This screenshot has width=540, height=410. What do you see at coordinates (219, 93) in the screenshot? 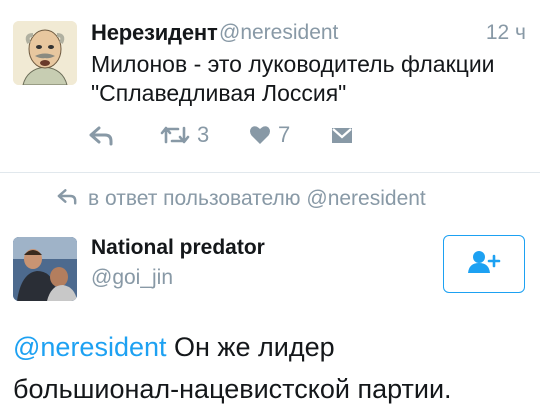
I see `tweet-text-line: "Сплаведливая Лоссия"` at bounding box center [219, 93].